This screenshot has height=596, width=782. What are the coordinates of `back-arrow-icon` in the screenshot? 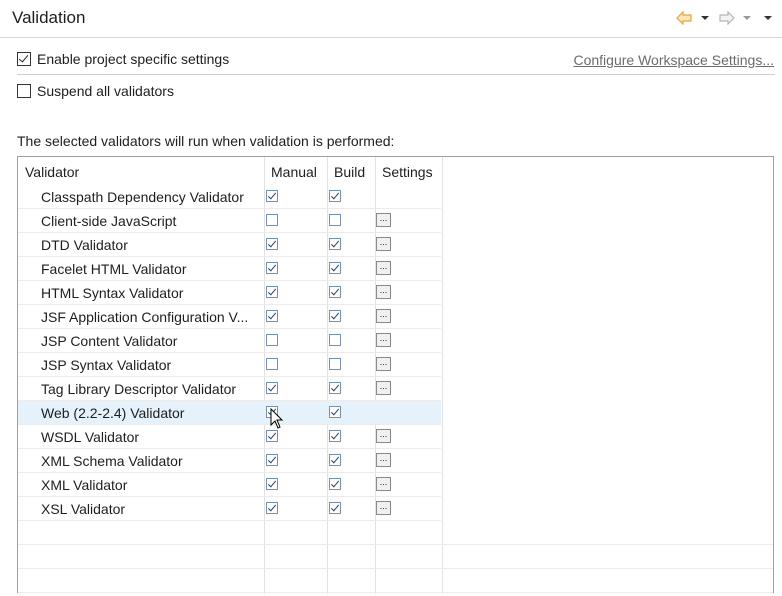 It's located at (684, 18).